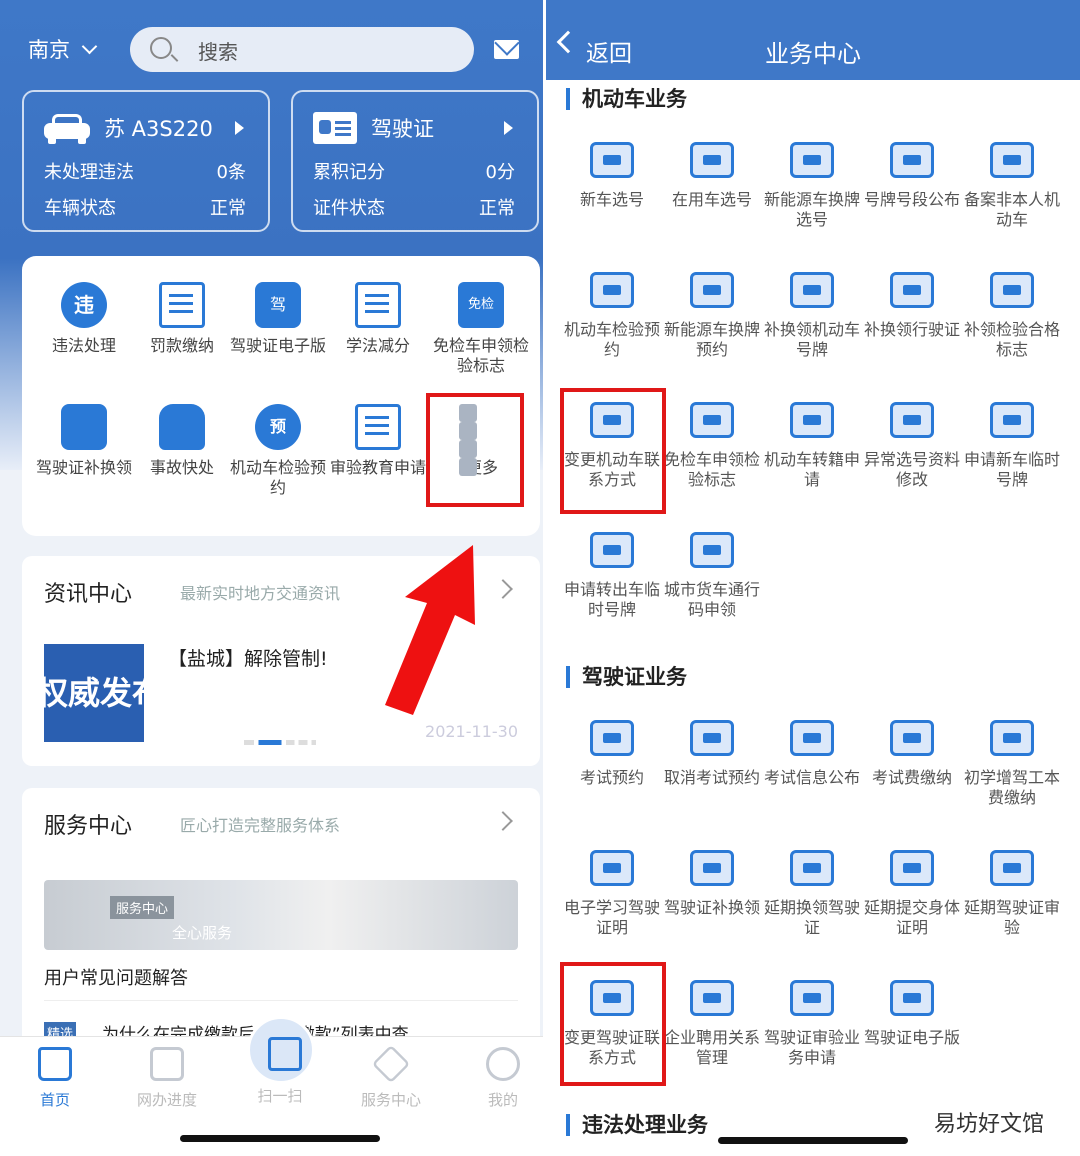 This screenshot has height=1156, width=1080. What do you see at coordinates (480, 355) in the screenshot?
I see `grid-label: 免检车申领检验标志` at bounding box center [480, 355].